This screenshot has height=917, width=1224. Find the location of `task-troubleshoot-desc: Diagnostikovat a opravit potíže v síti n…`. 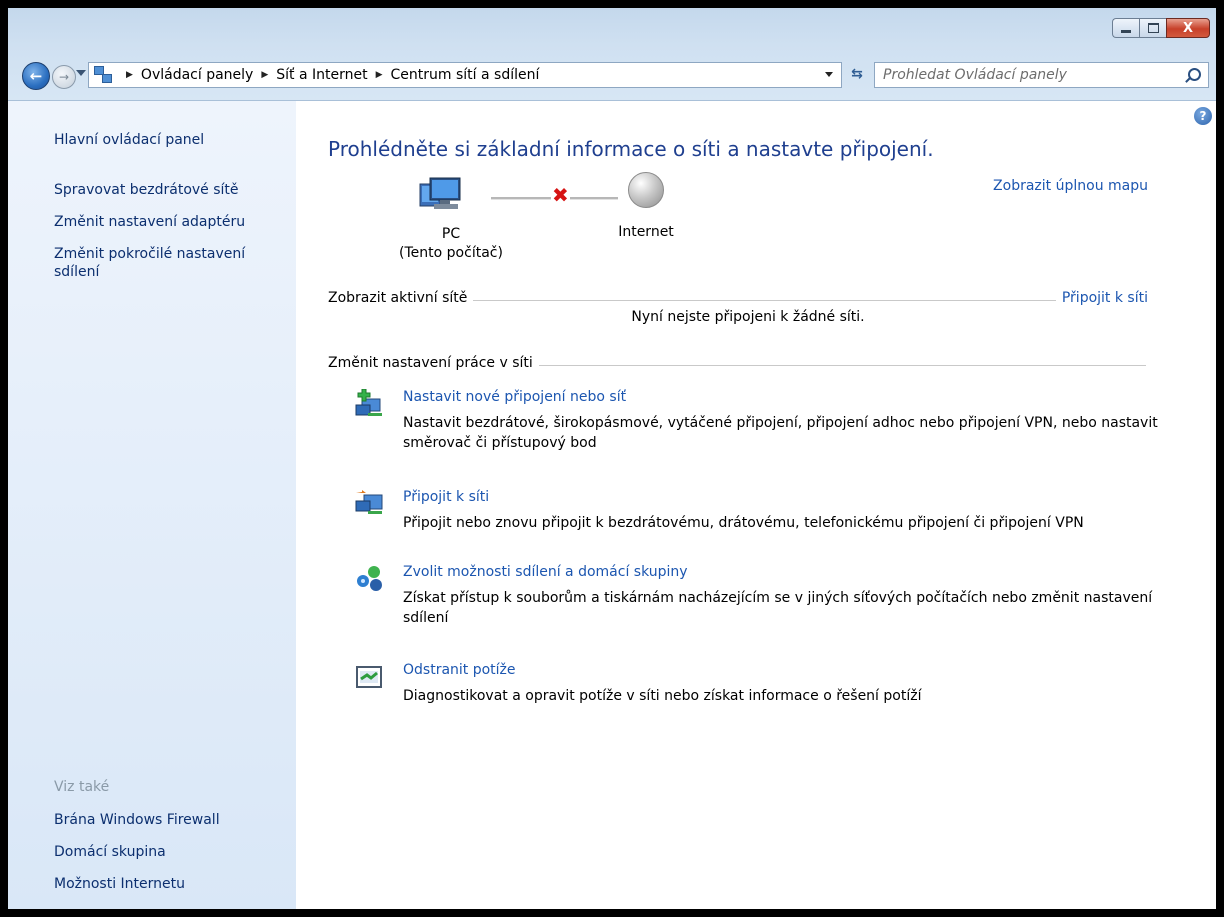

task-troubleshoot-desc: Diagnostikovat a opravit potíže v síti n… is located at coordinates (662, 696).